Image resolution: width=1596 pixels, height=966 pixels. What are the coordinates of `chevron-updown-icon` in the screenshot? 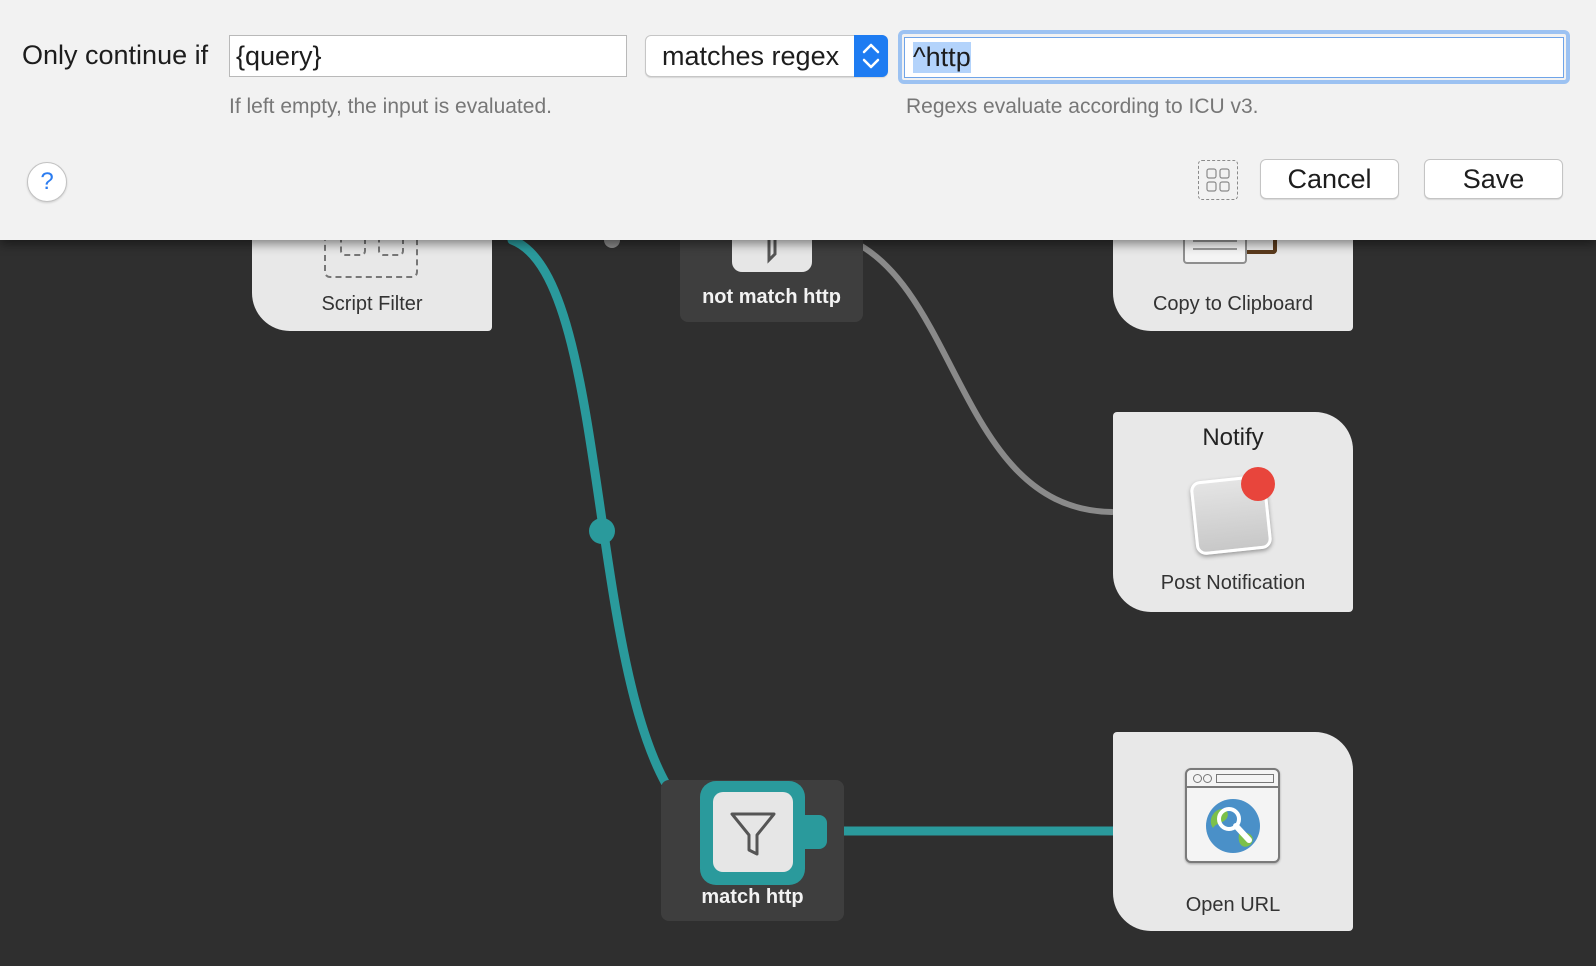 It's located at (871, 56).